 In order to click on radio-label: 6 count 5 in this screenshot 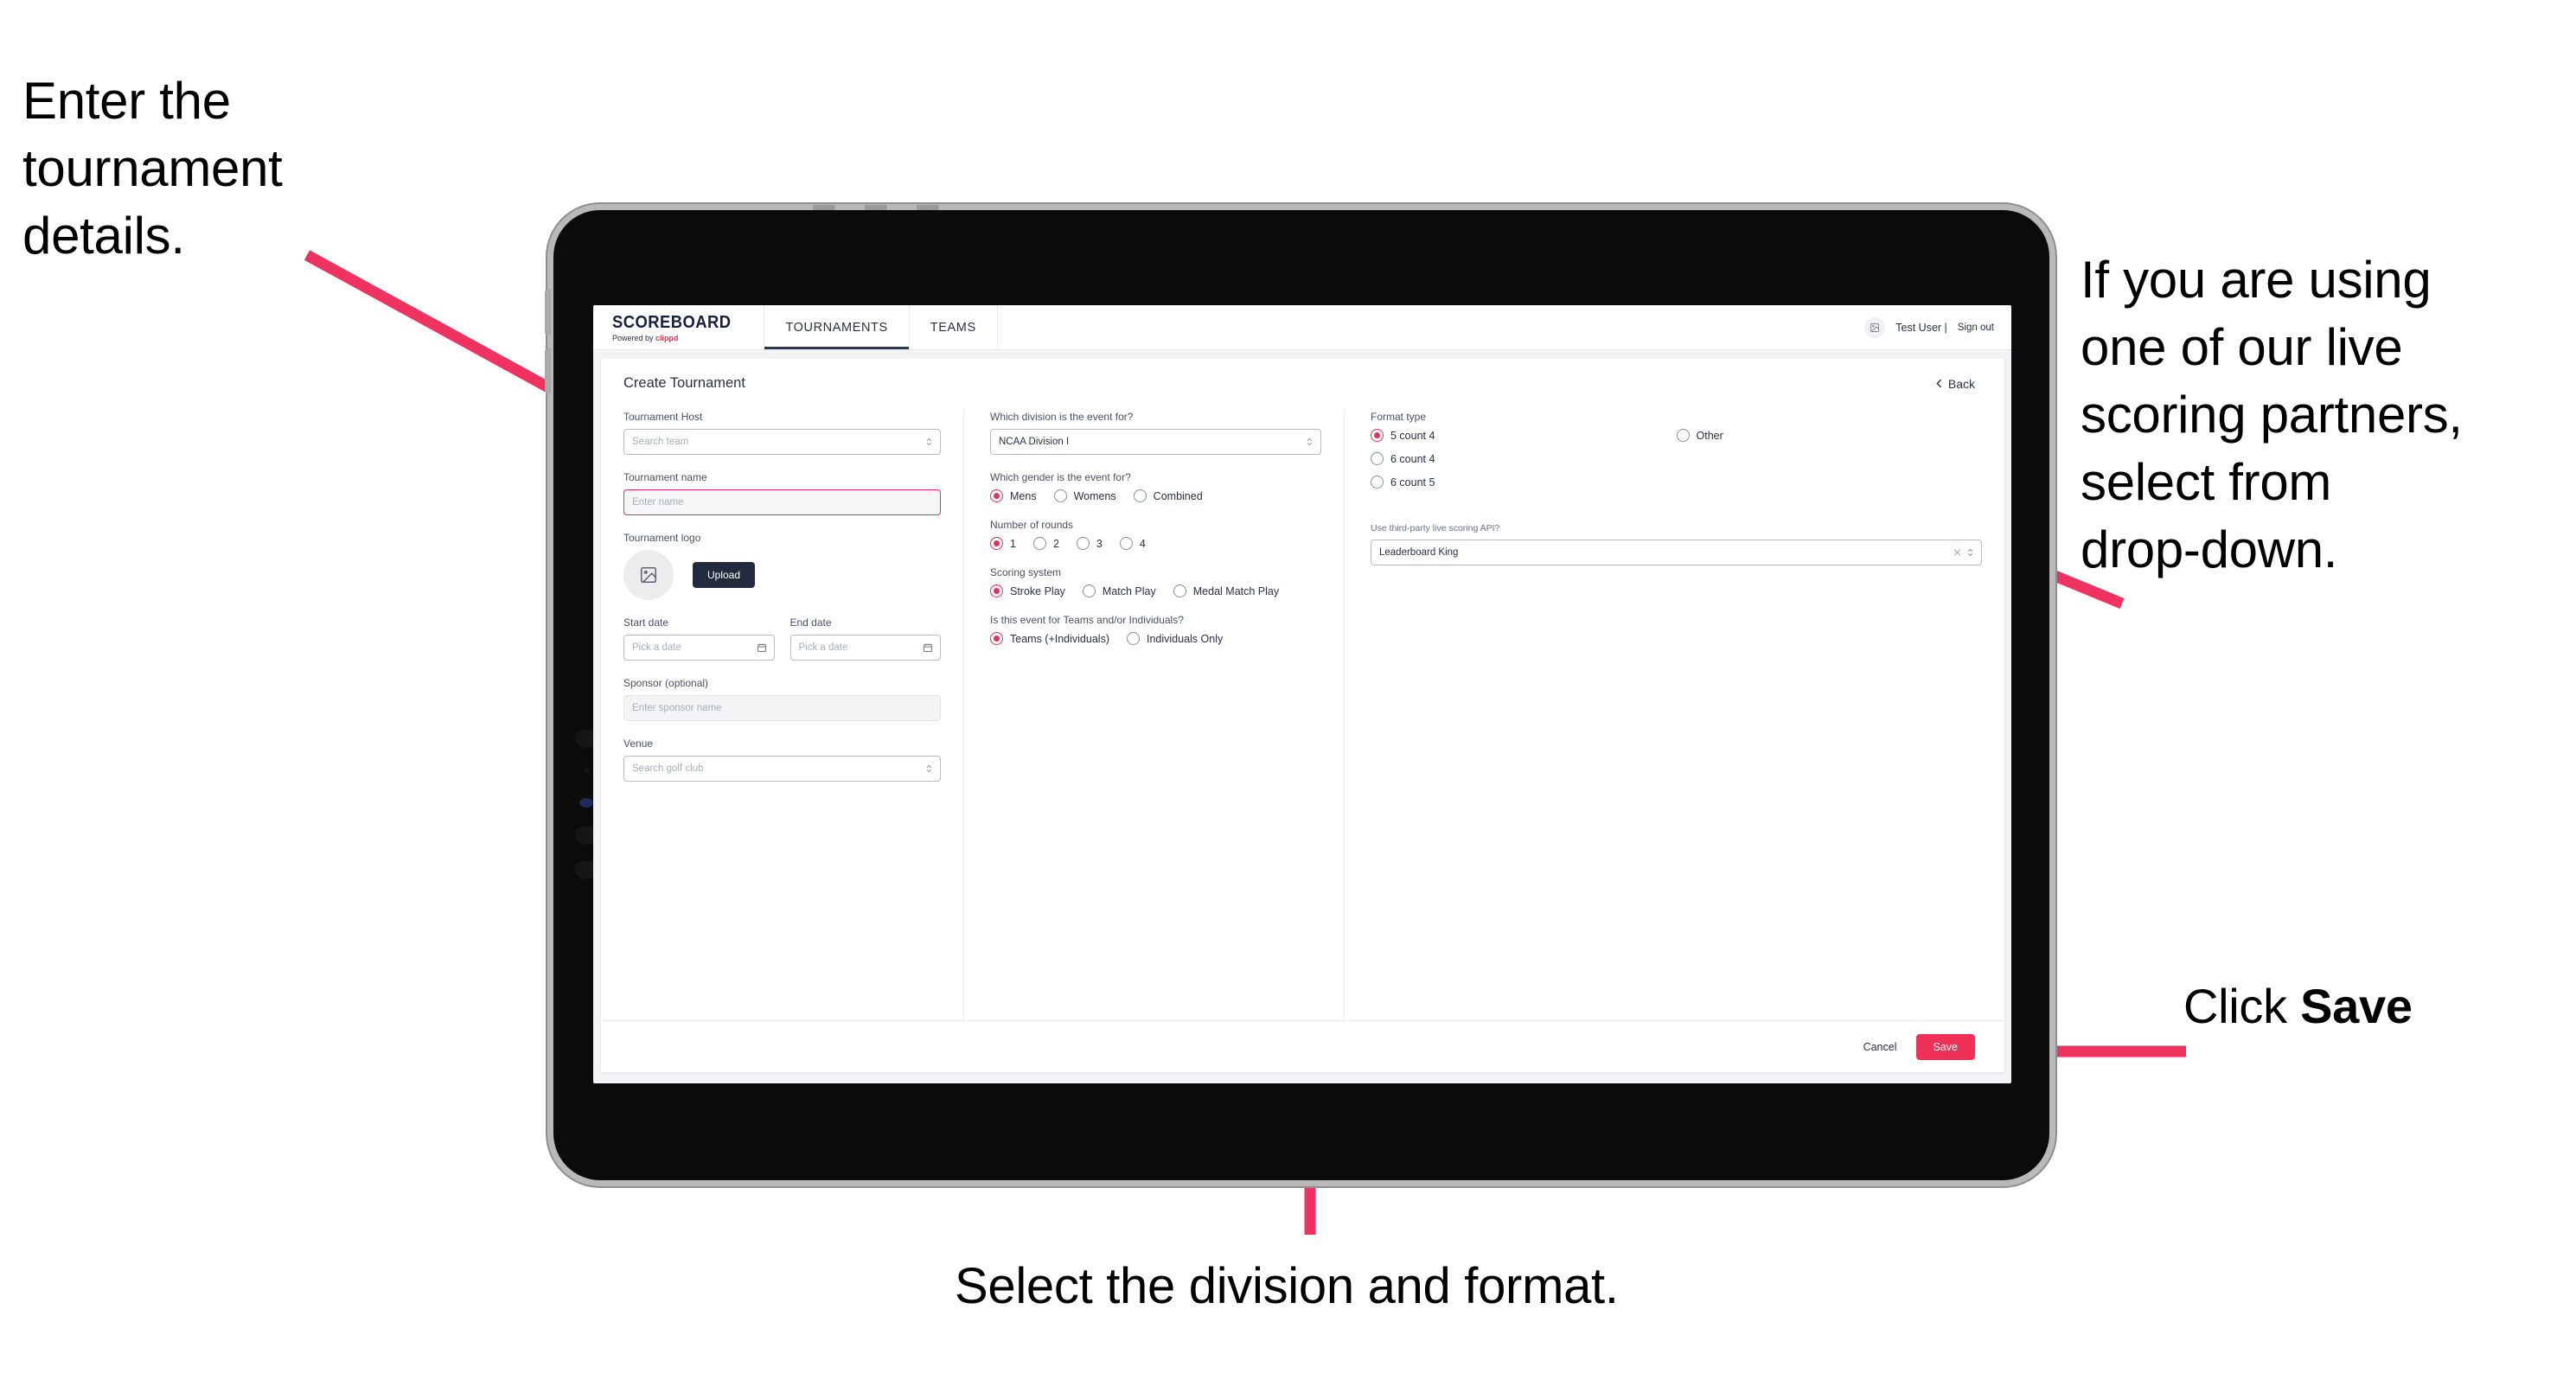, I will do `click(1413, 483)`.